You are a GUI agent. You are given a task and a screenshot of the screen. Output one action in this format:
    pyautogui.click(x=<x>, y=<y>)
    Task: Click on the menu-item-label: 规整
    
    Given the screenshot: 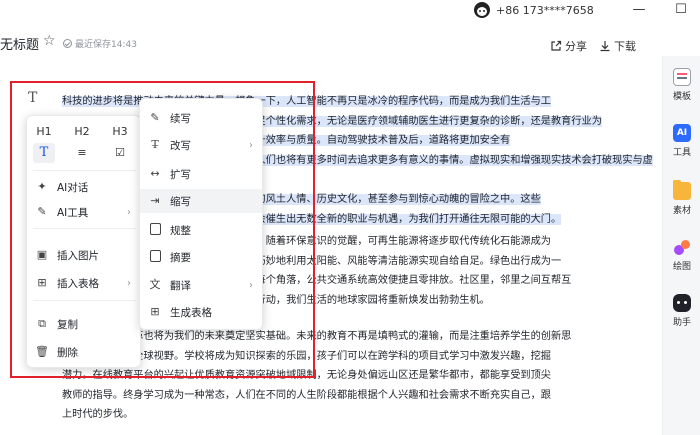 What is the action you would take?
    pyautogui.click(x=180, y=230)
    